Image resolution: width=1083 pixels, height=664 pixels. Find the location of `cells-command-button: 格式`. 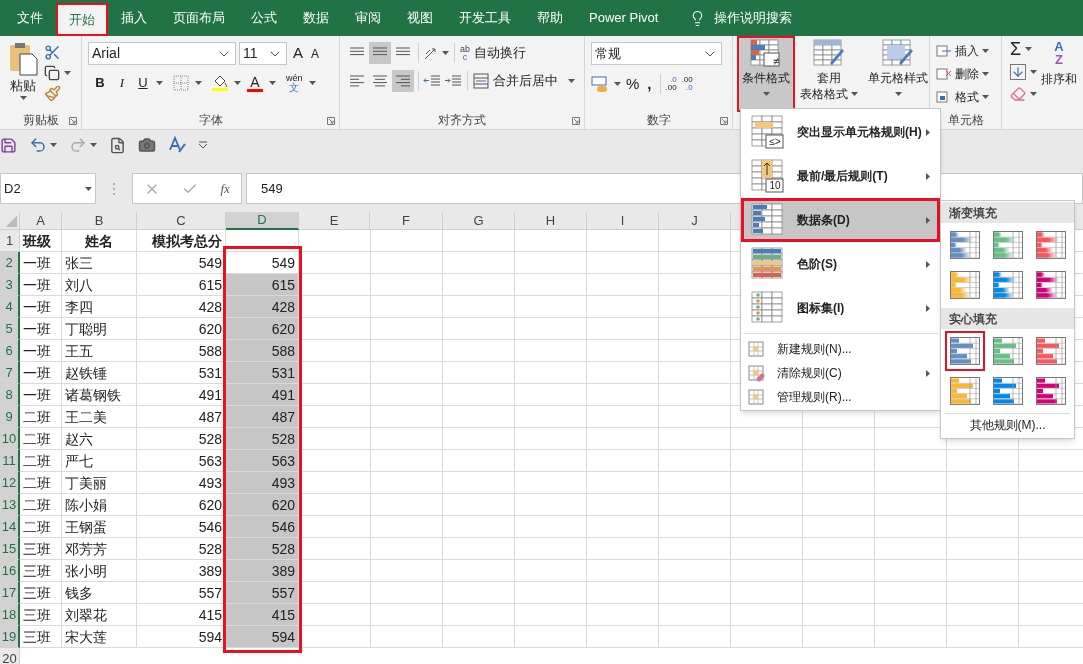

cells-command-button: 格式 is located at coordinates (965, 97).